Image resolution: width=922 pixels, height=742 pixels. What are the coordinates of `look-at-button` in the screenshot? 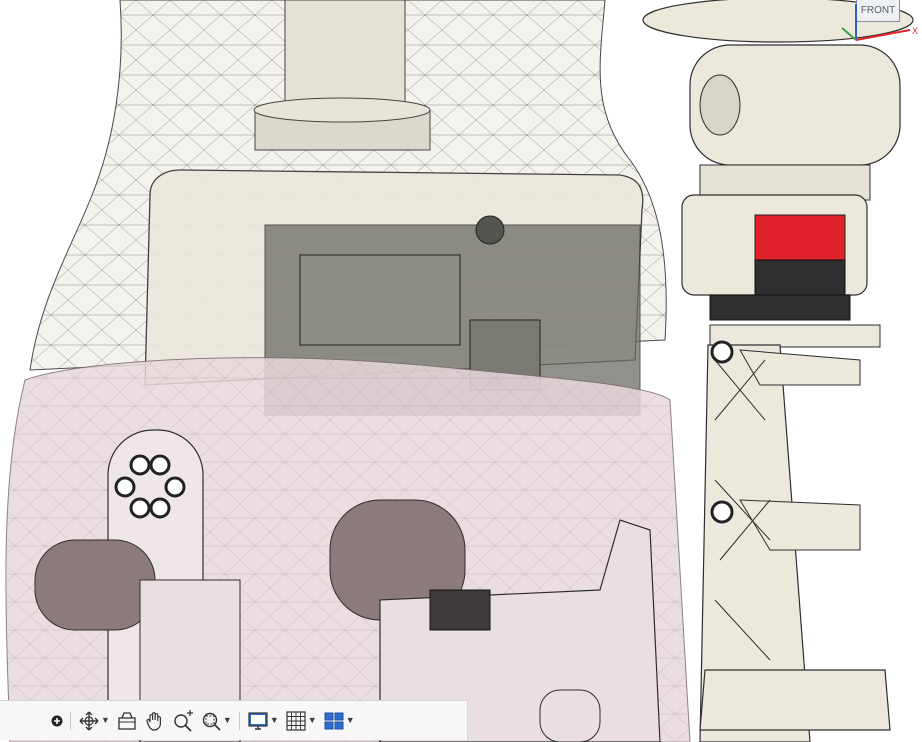 It's located at (127, 721).